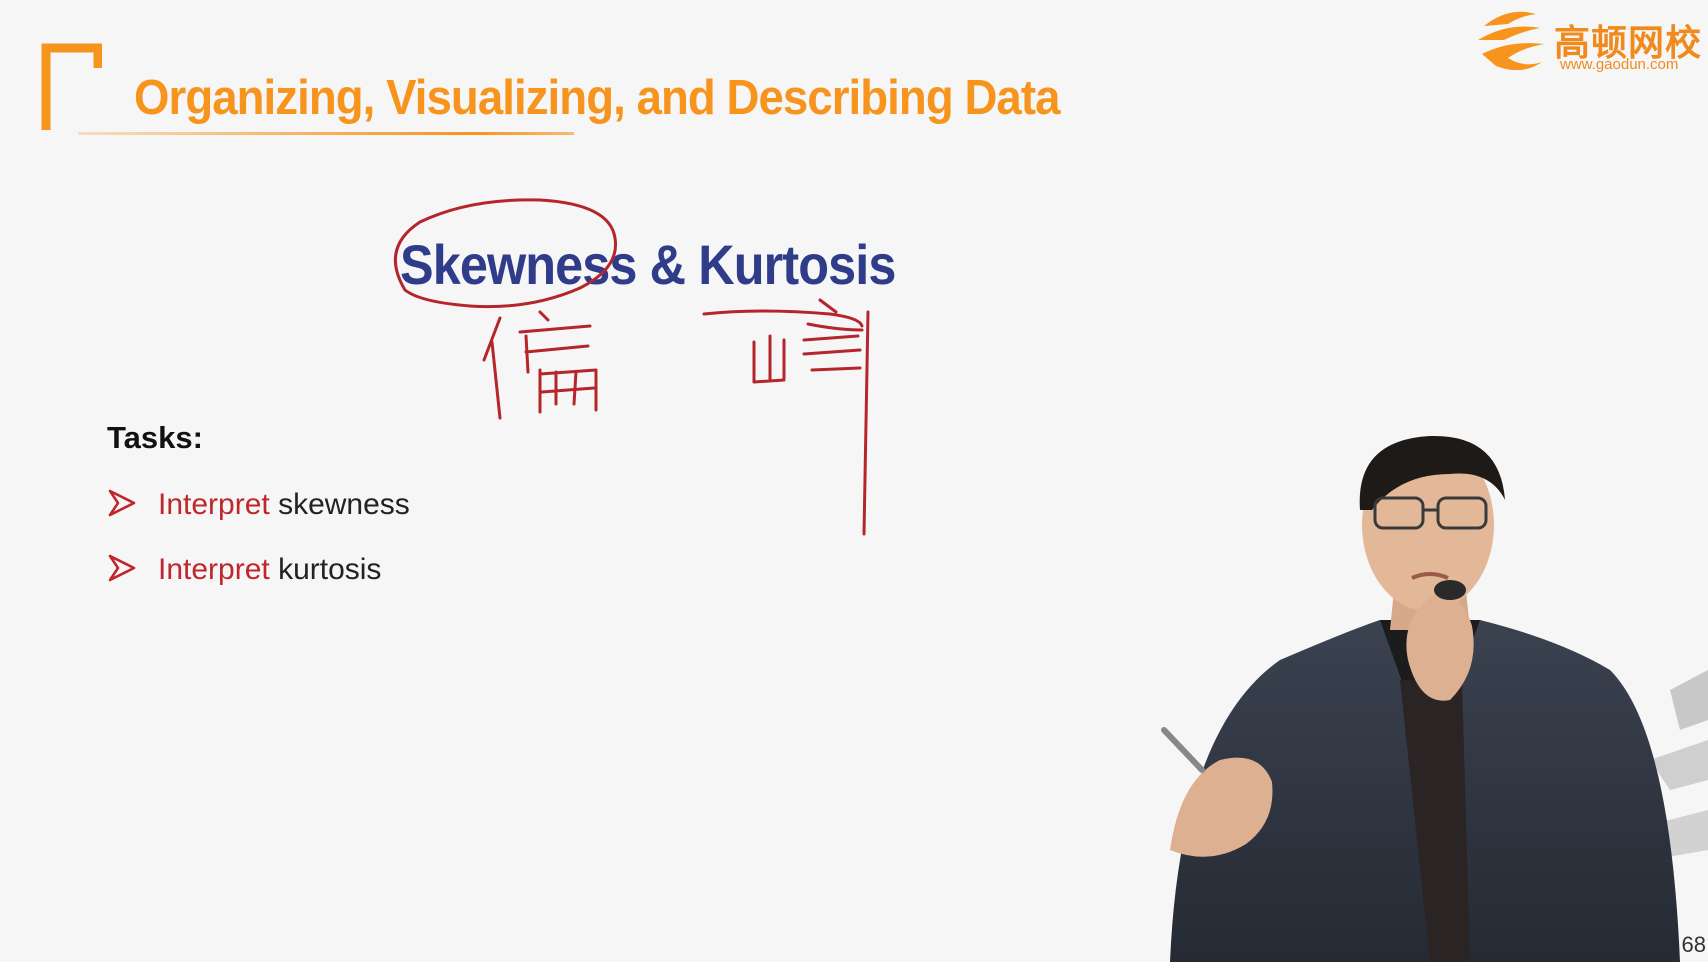 This screenshot has height=962, width=1708. Describe the element at coordinates (325, 569) in the screenshot. I see `task-object: kurtosis` at that location.